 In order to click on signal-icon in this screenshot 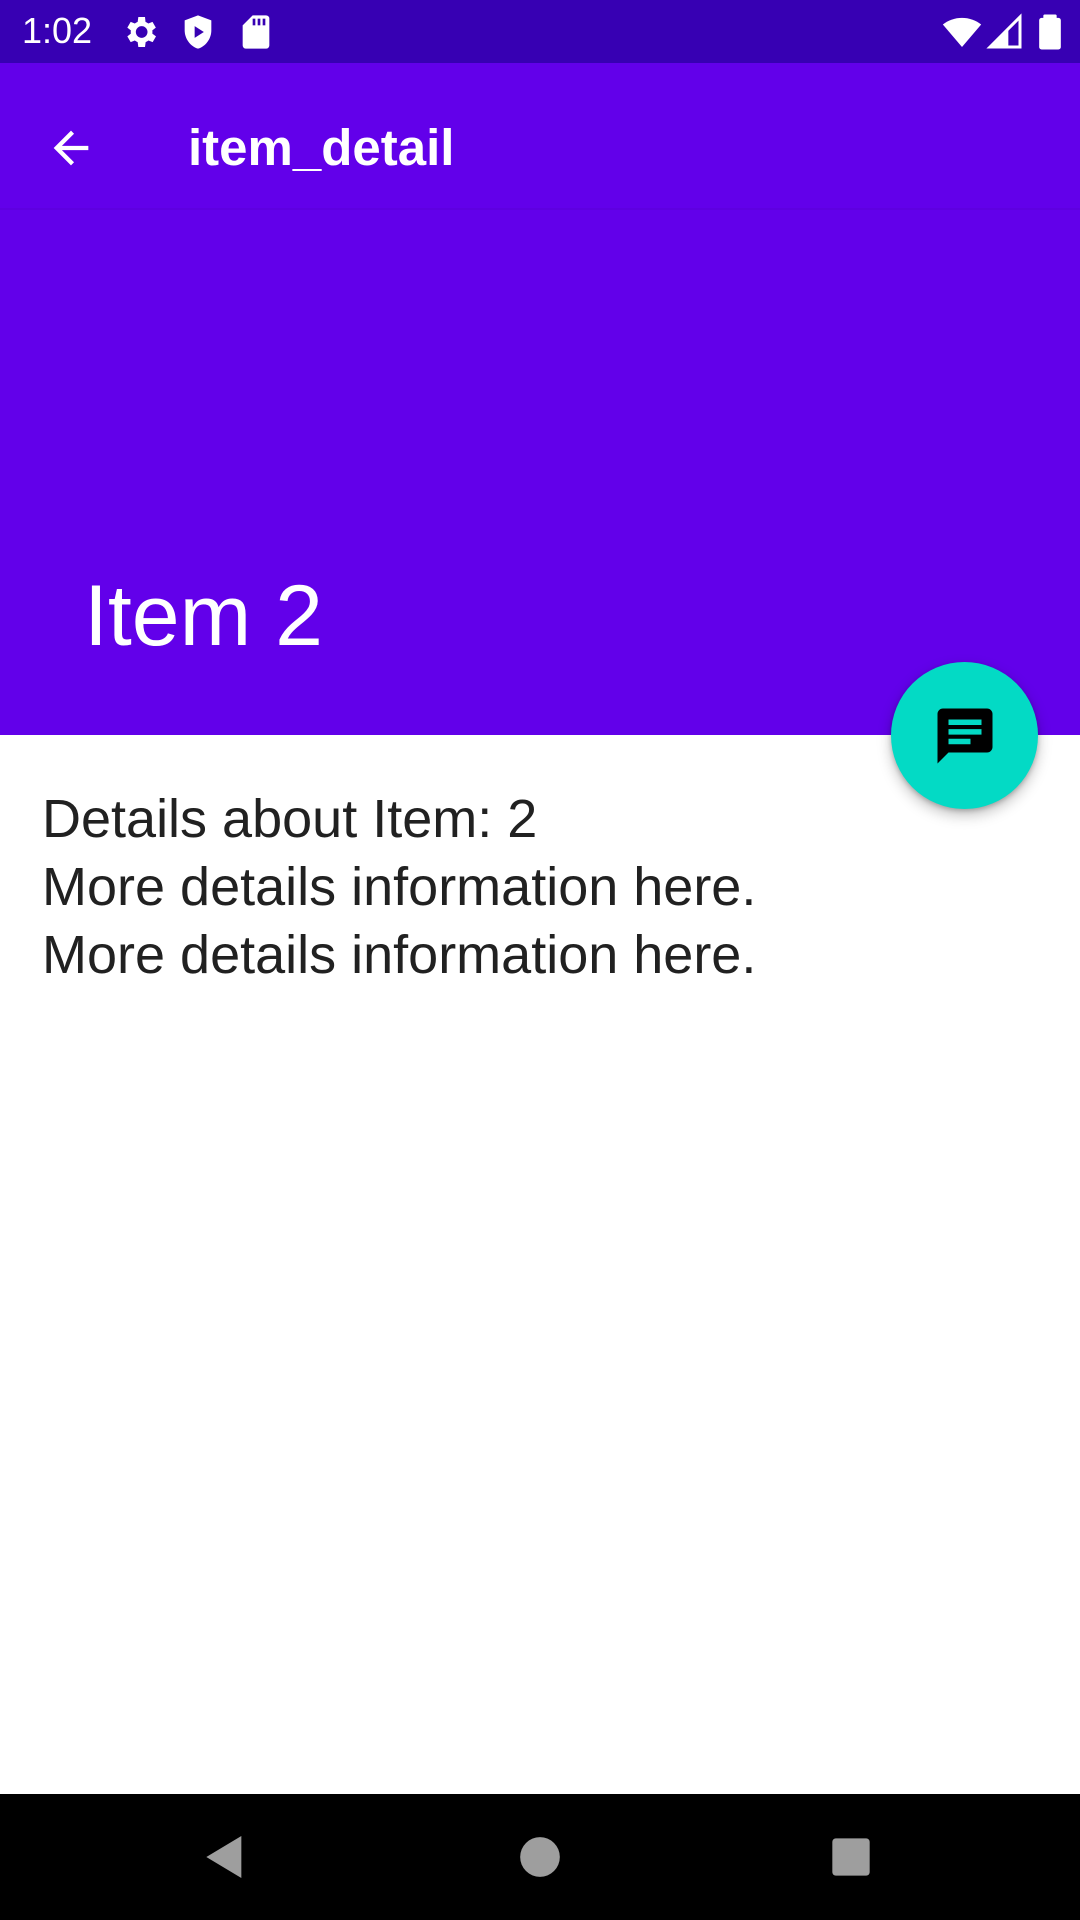, I will do `click(1004, 31)`.